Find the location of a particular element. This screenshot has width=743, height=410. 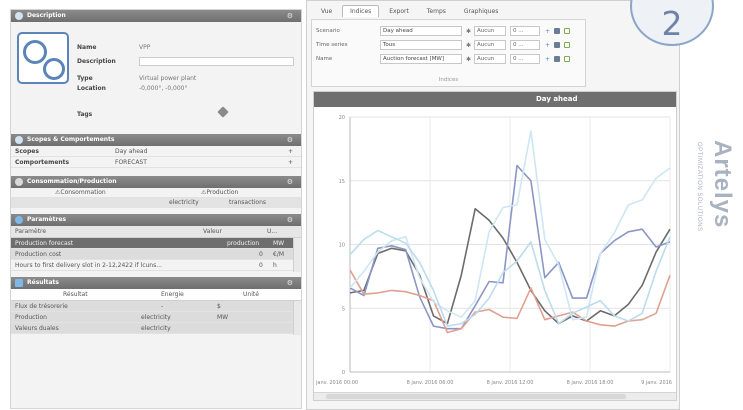

tag-icon is located at coordinates (223, 112).